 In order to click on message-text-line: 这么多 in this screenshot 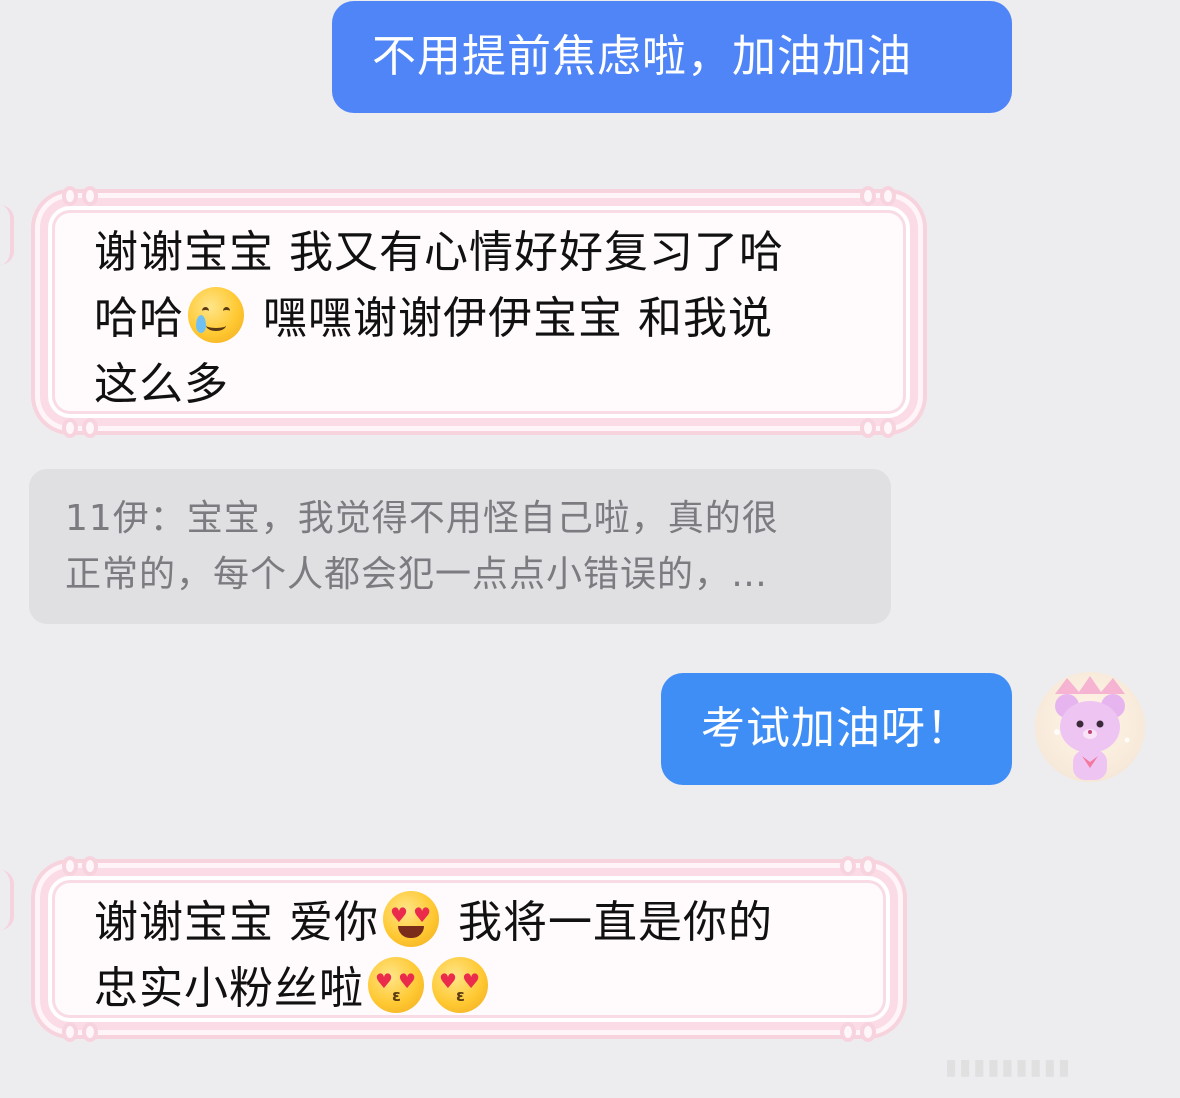, I will do `click(161, 384)`.